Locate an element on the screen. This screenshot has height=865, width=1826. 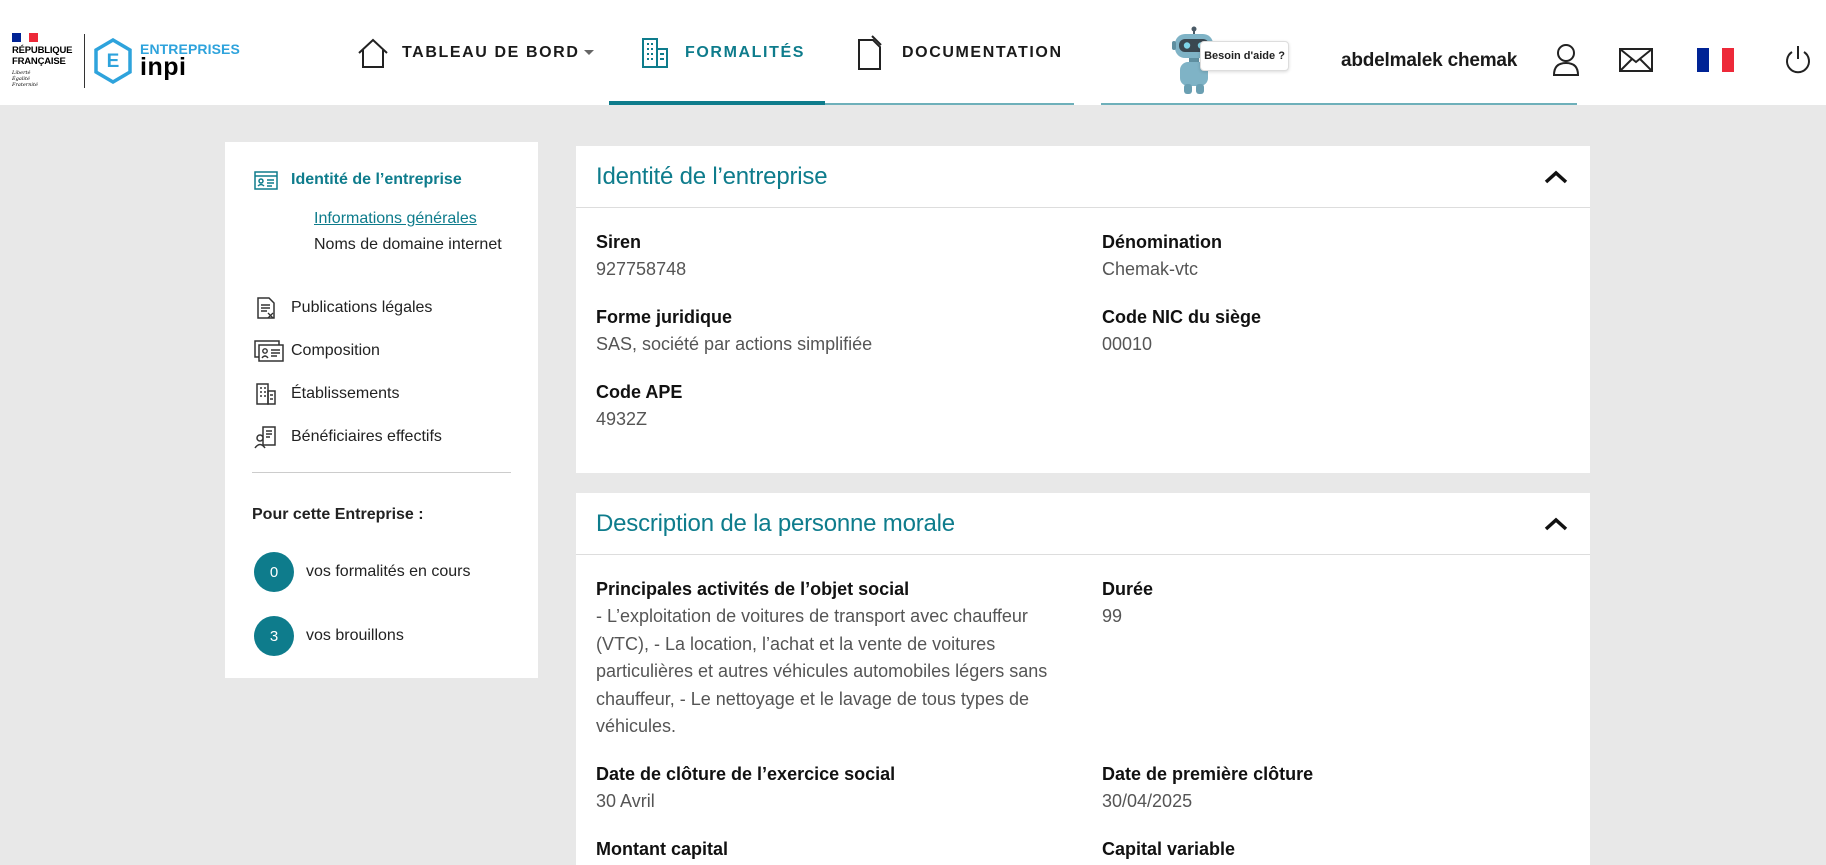
help-assistant: Besoin d'aide ? is located at coordinates (1244, 61).